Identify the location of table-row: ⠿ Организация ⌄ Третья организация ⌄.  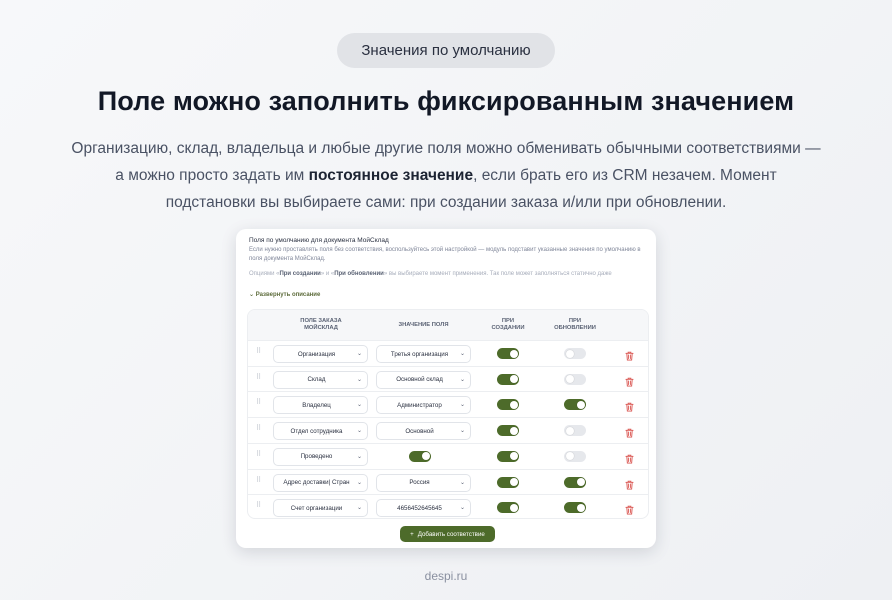
(448, 353).